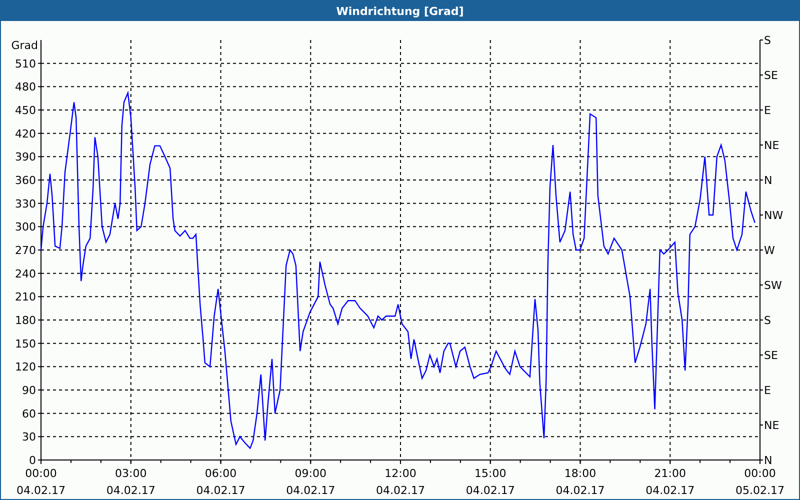  Describe the element at coordinates (24, 45) in the screenshot. I see `y-axis-label: Grad` at that location.